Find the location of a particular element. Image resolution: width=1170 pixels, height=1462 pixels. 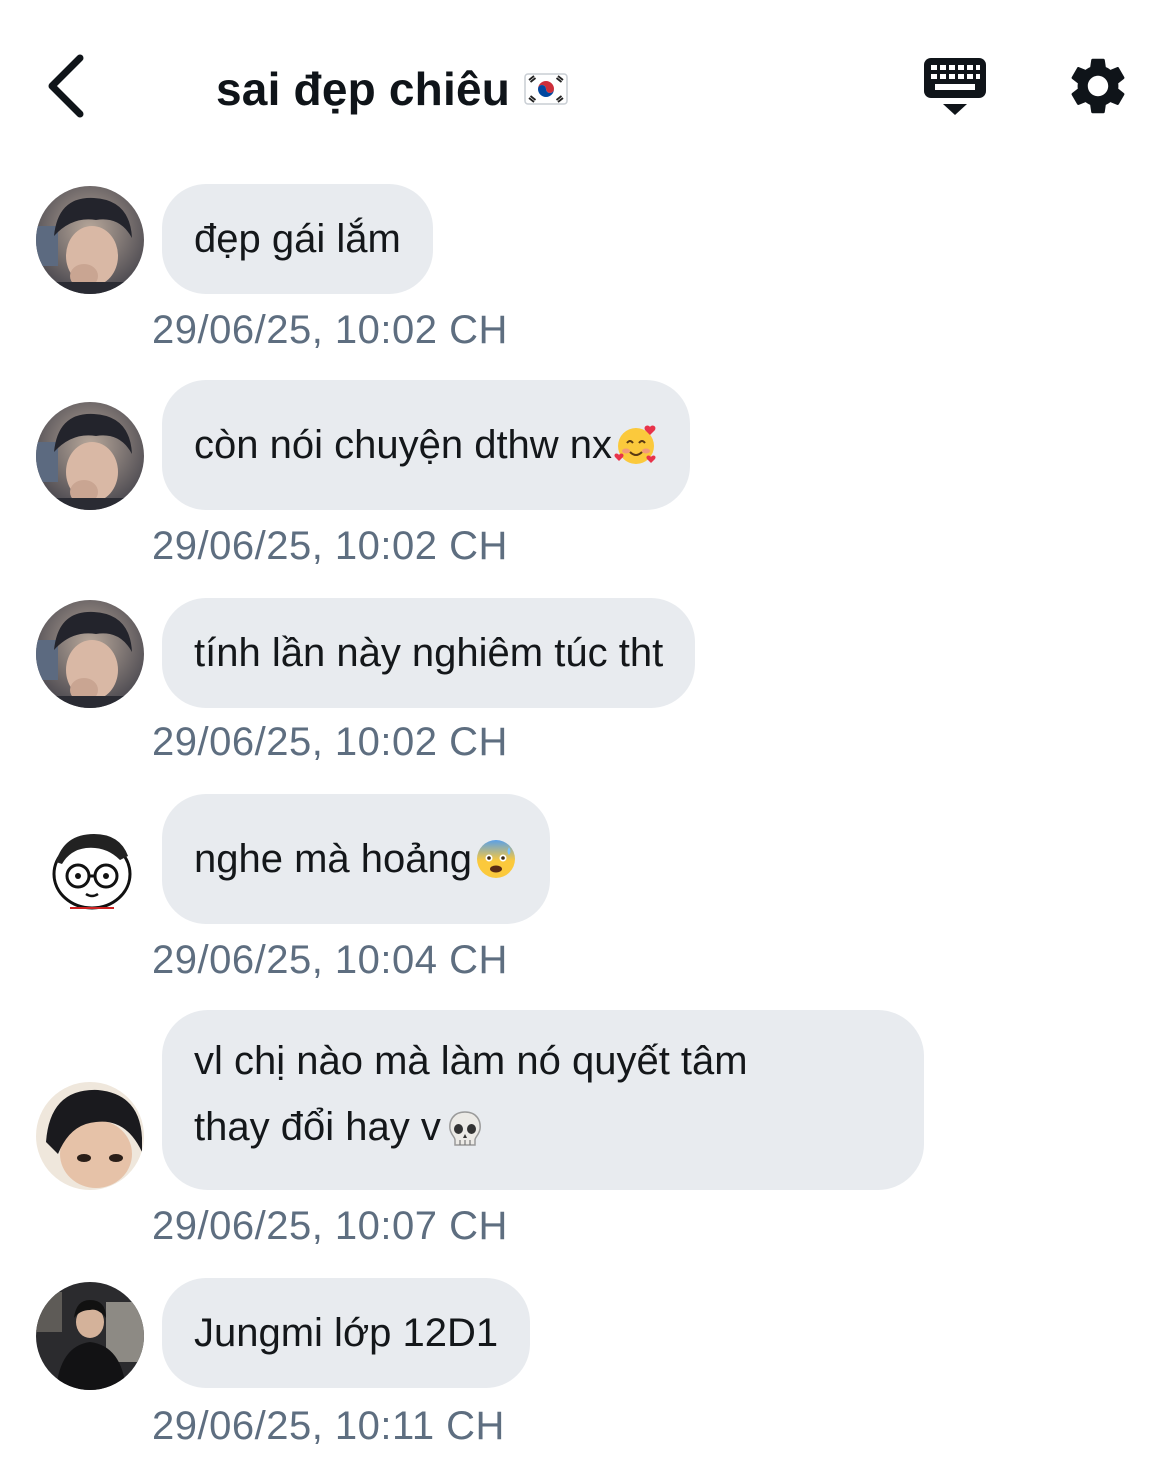

message-bubble: đẹp gái lắm is located at coordinates (297, 239).